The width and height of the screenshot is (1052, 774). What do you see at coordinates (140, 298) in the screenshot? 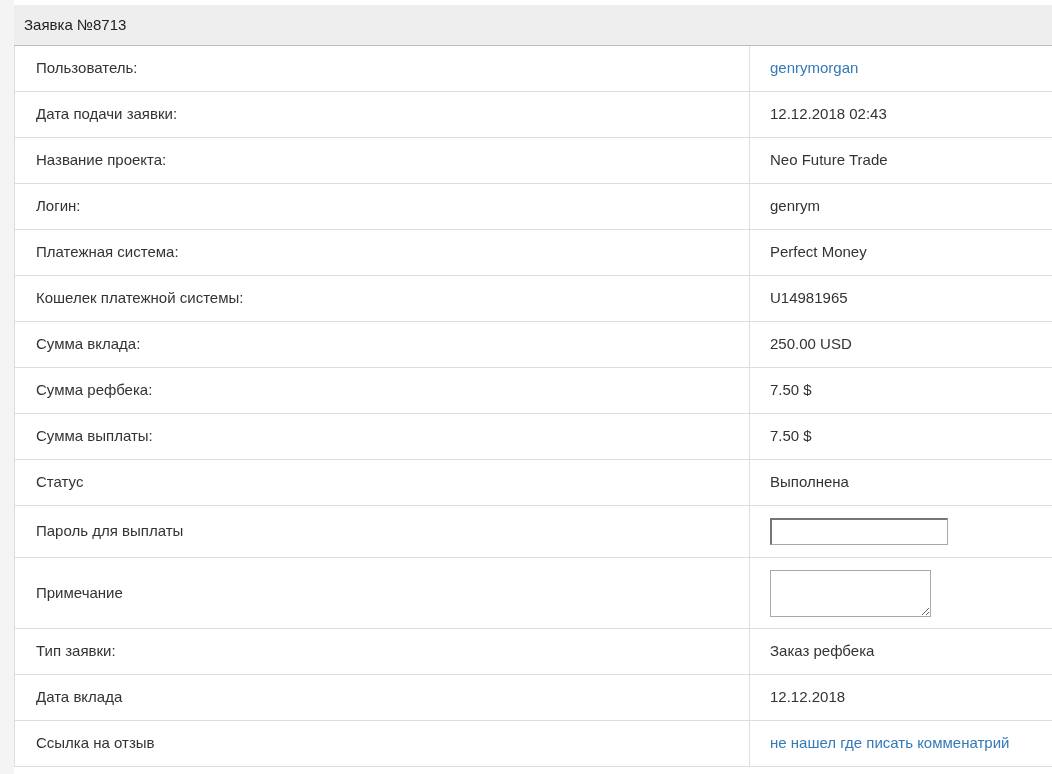
I see `field-label: Кошелек платежной системы:` at bounding box center [140, 298].